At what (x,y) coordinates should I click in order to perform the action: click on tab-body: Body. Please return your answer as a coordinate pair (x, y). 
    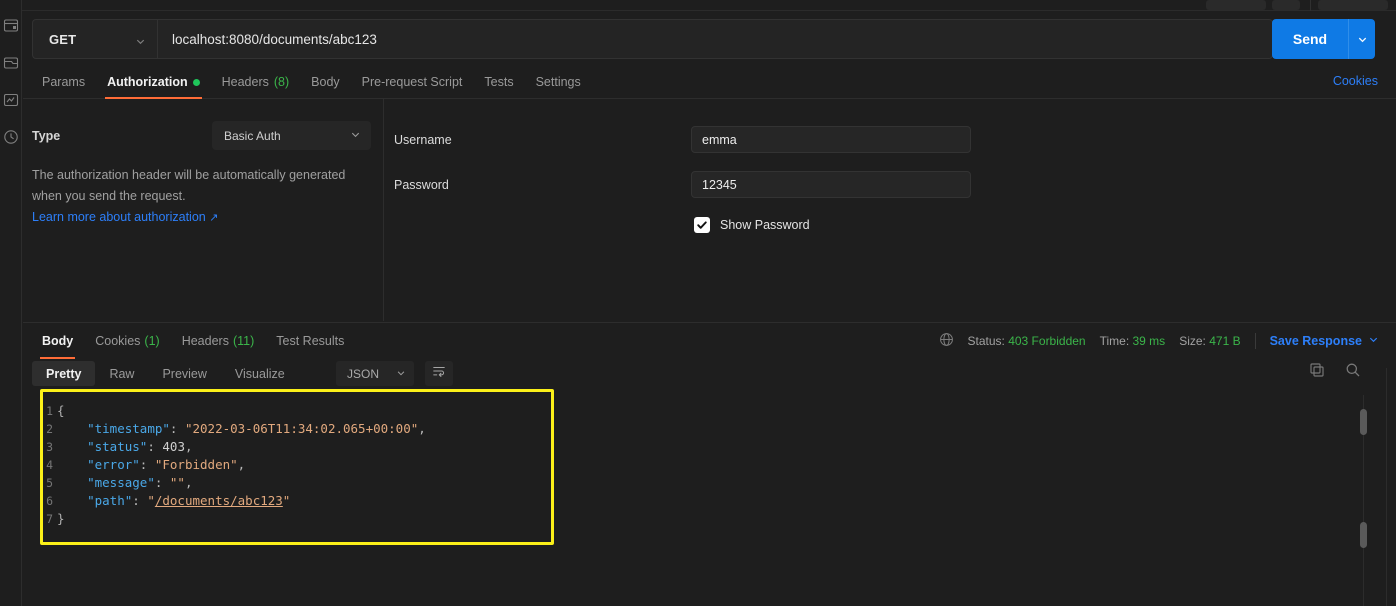
    Looking at the image, I should click on (325, 82).